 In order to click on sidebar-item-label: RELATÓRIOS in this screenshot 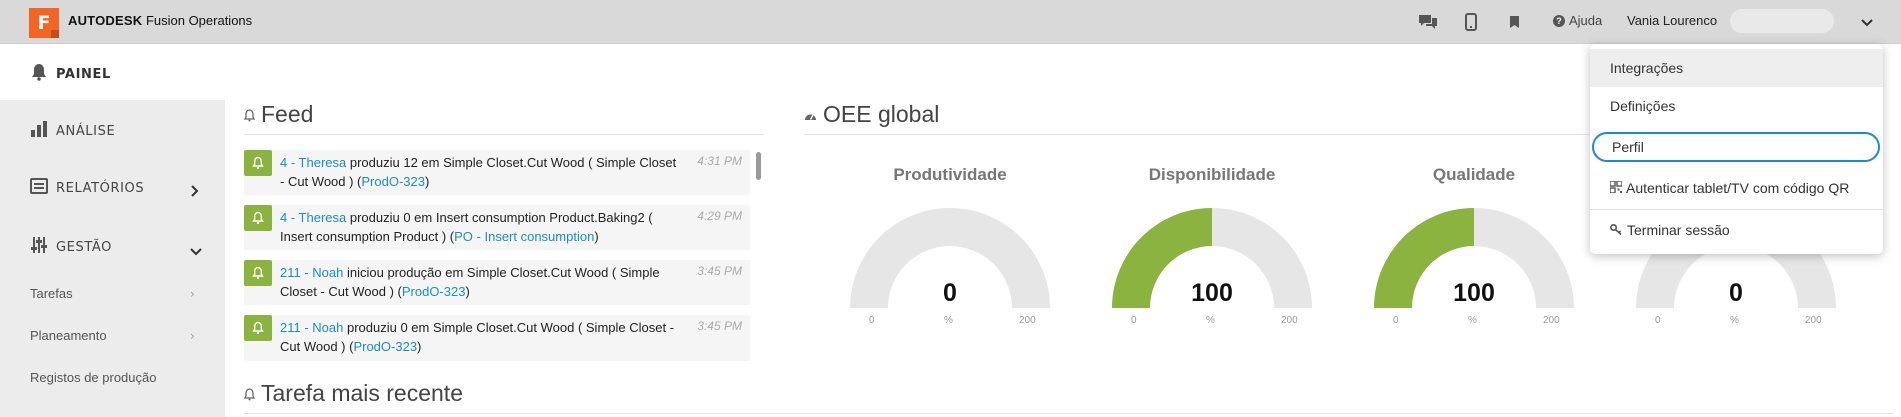, I will do `click(100, 188)`.